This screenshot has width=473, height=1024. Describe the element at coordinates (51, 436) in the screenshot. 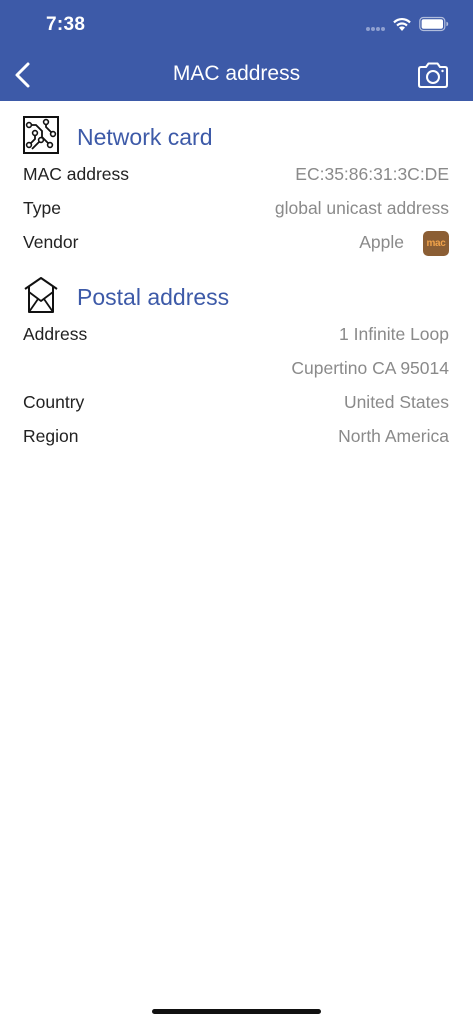

I see `row-label: Region` at that location.